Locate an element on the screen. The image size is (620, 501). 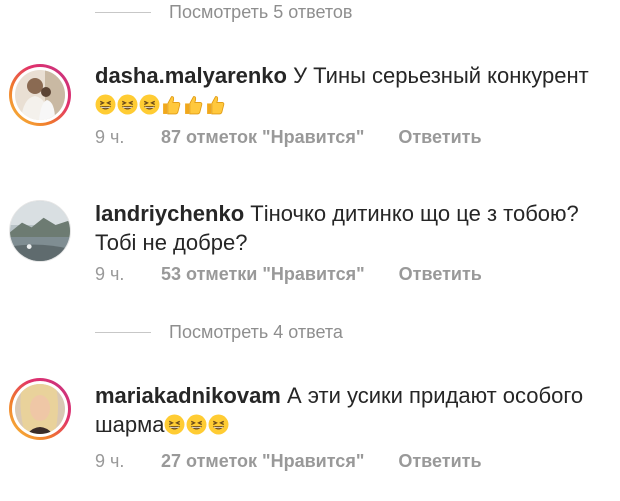
comment-likes-button: 87 отметок "Нравится" is located at coordinates (262, 137).